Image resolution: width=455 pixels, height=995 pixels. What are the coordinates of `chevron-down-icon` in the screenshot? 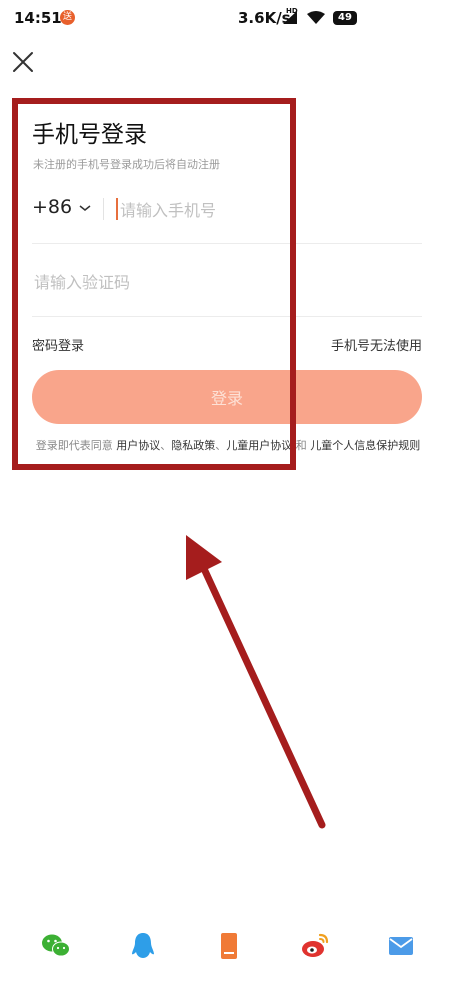 It's located at (85, 208).